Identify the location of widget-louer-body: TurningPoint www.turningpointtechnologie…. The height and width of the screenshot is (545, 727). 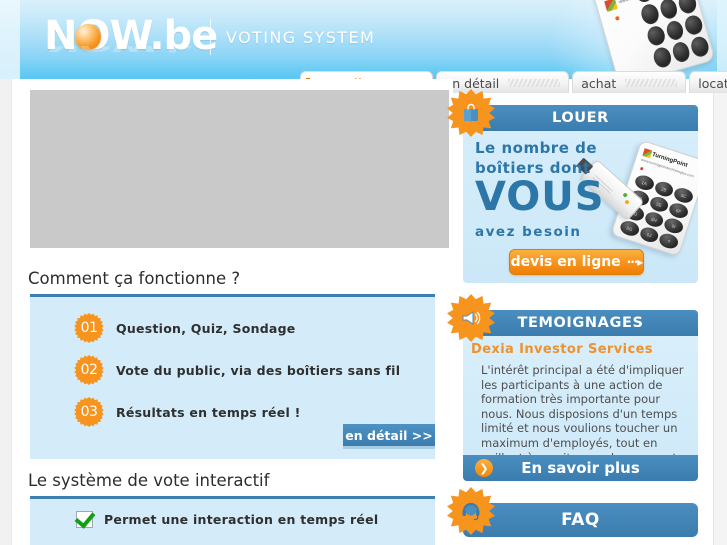
(580, 207).